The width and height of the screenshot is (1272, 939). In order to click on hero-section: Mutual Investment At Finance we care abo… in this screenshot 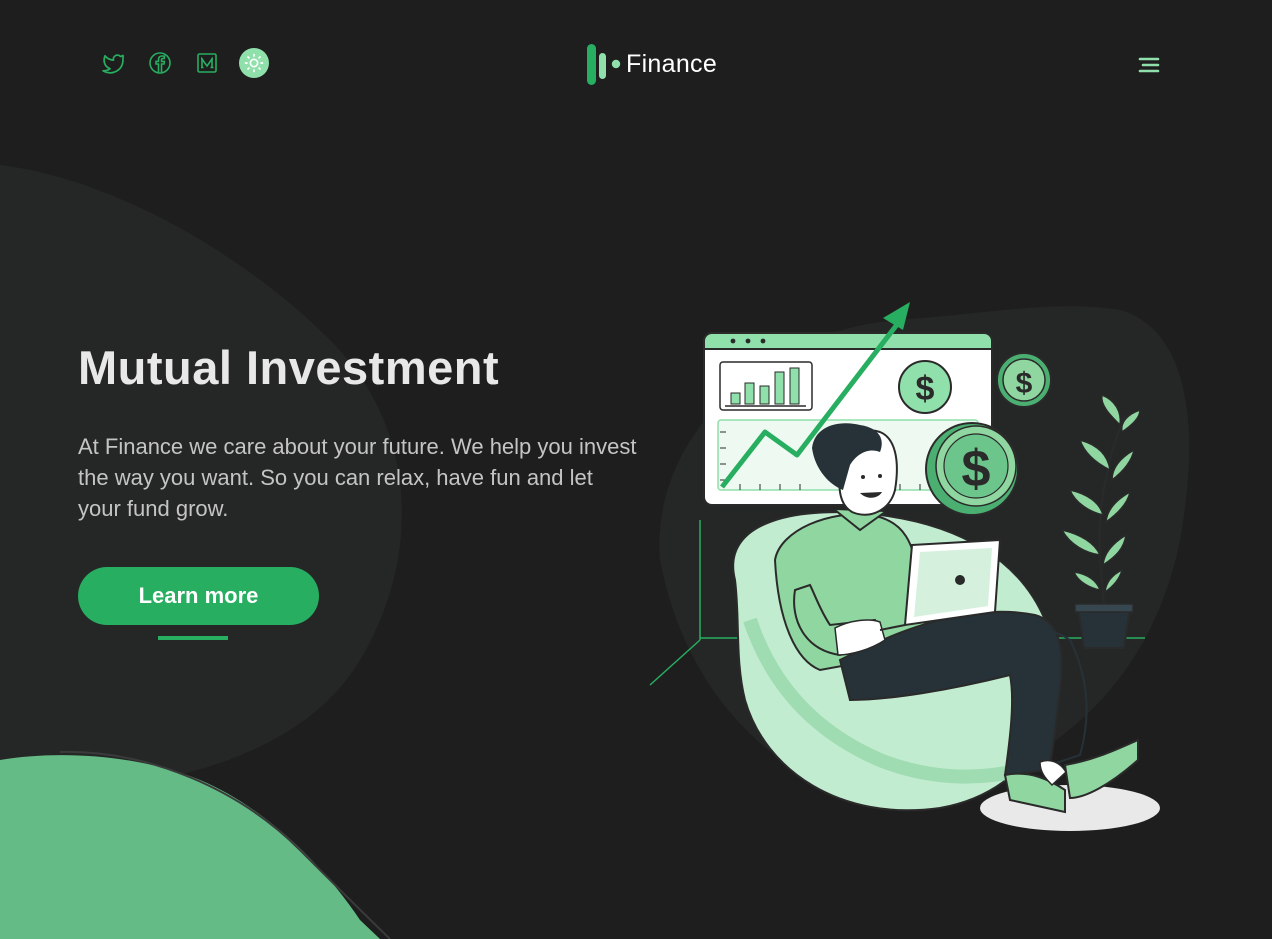, I will do `click(368, 432)`.